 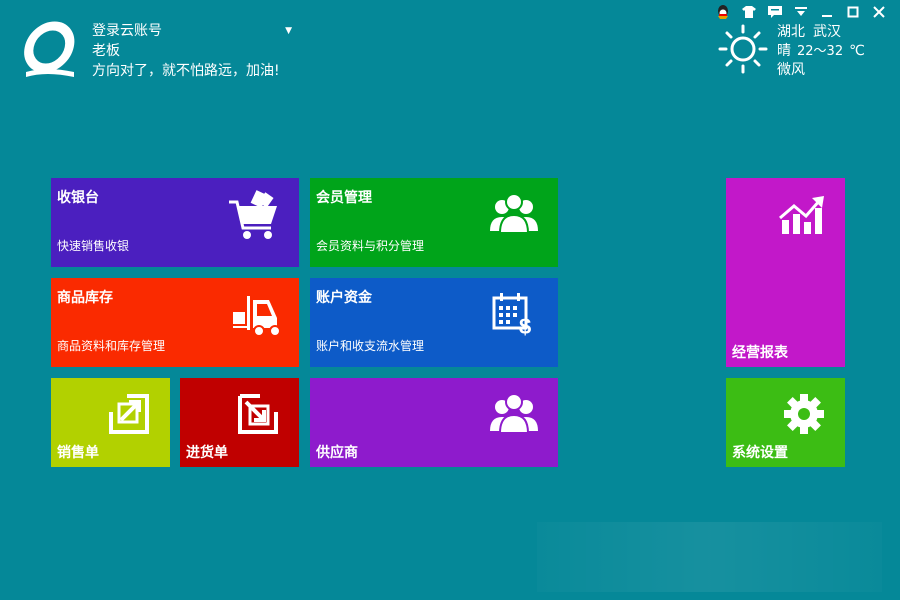 What do you see at coordinates (723, 12) in the screenshot?
I see `qq-icon` at bounding box center [723, 12].